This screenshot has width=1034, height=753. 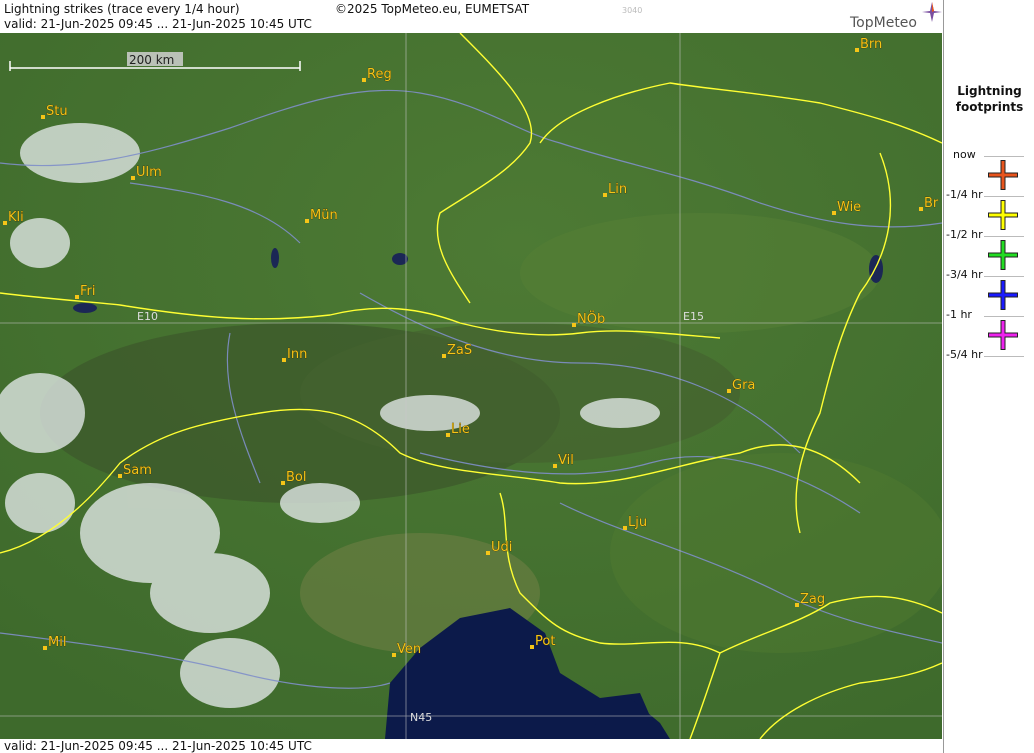 What do you see at coordinates (149, 172) in the screenshot?
I see `city-label-ulm: Ulm` at bounding box center [149, 172].